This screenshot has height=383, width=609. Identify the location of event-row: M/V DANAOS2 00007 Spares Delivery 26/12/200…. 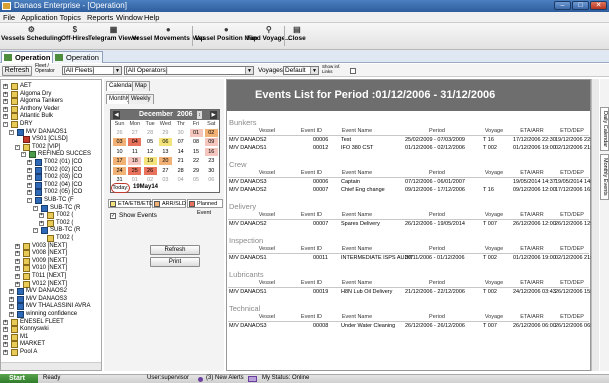
(412, 225).